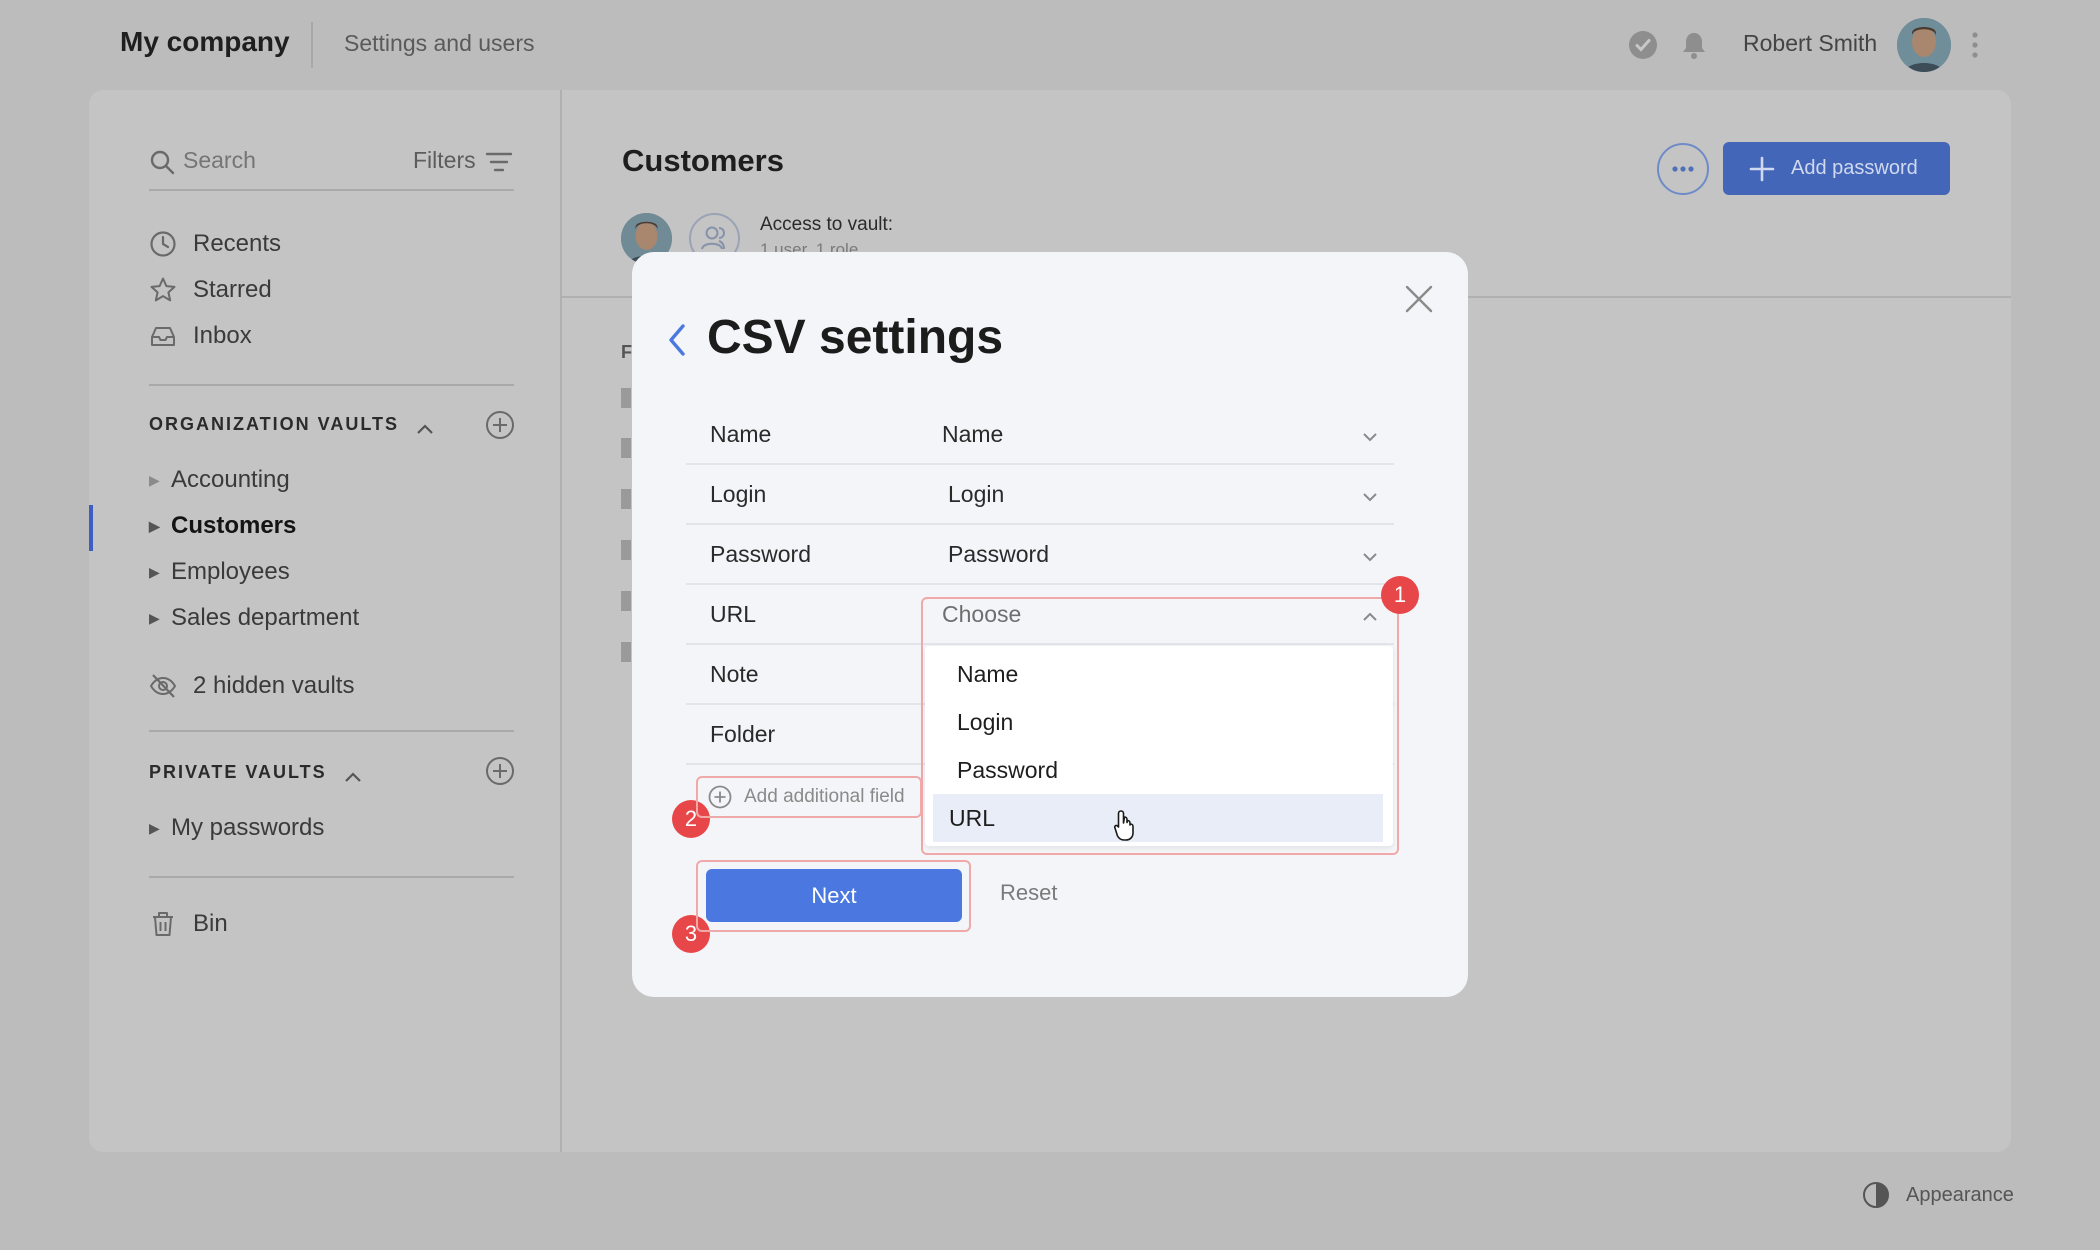 The height and width of the screenshot is (1250, 2100). What do you see at coordinates (972, 434) in the screenshot?
I see `mapping-select: Name` at bounding box center [972, 434].